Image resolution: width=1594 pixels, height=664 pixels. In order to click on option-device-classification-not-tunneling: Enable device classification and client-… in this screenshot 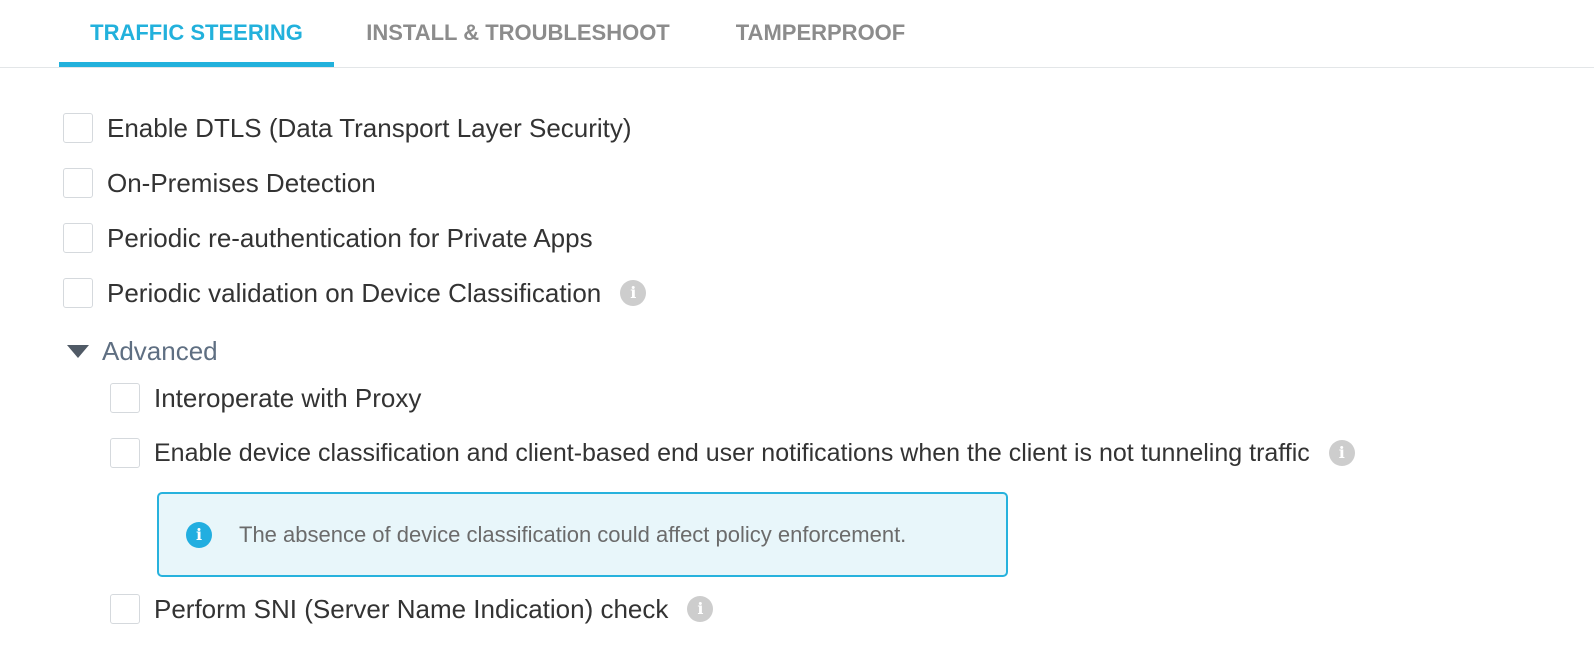, I will do `click(732, 453)`.